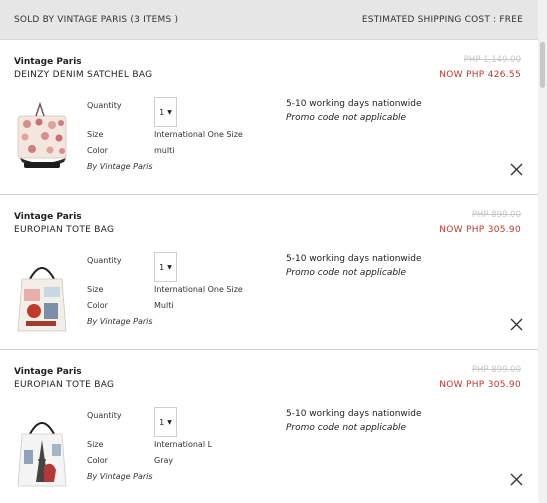  I want to click on color-value: multi, so click(164, 150).